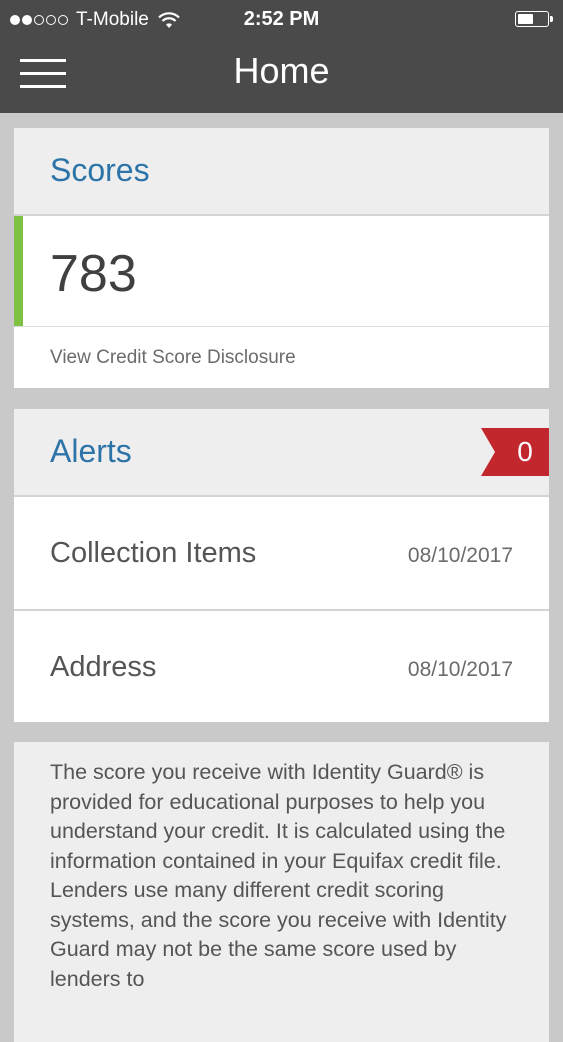  What do you see at coordinates (281, 70) in the screenshot?
I see `page-title: Home` at bounding box center [281, 70].